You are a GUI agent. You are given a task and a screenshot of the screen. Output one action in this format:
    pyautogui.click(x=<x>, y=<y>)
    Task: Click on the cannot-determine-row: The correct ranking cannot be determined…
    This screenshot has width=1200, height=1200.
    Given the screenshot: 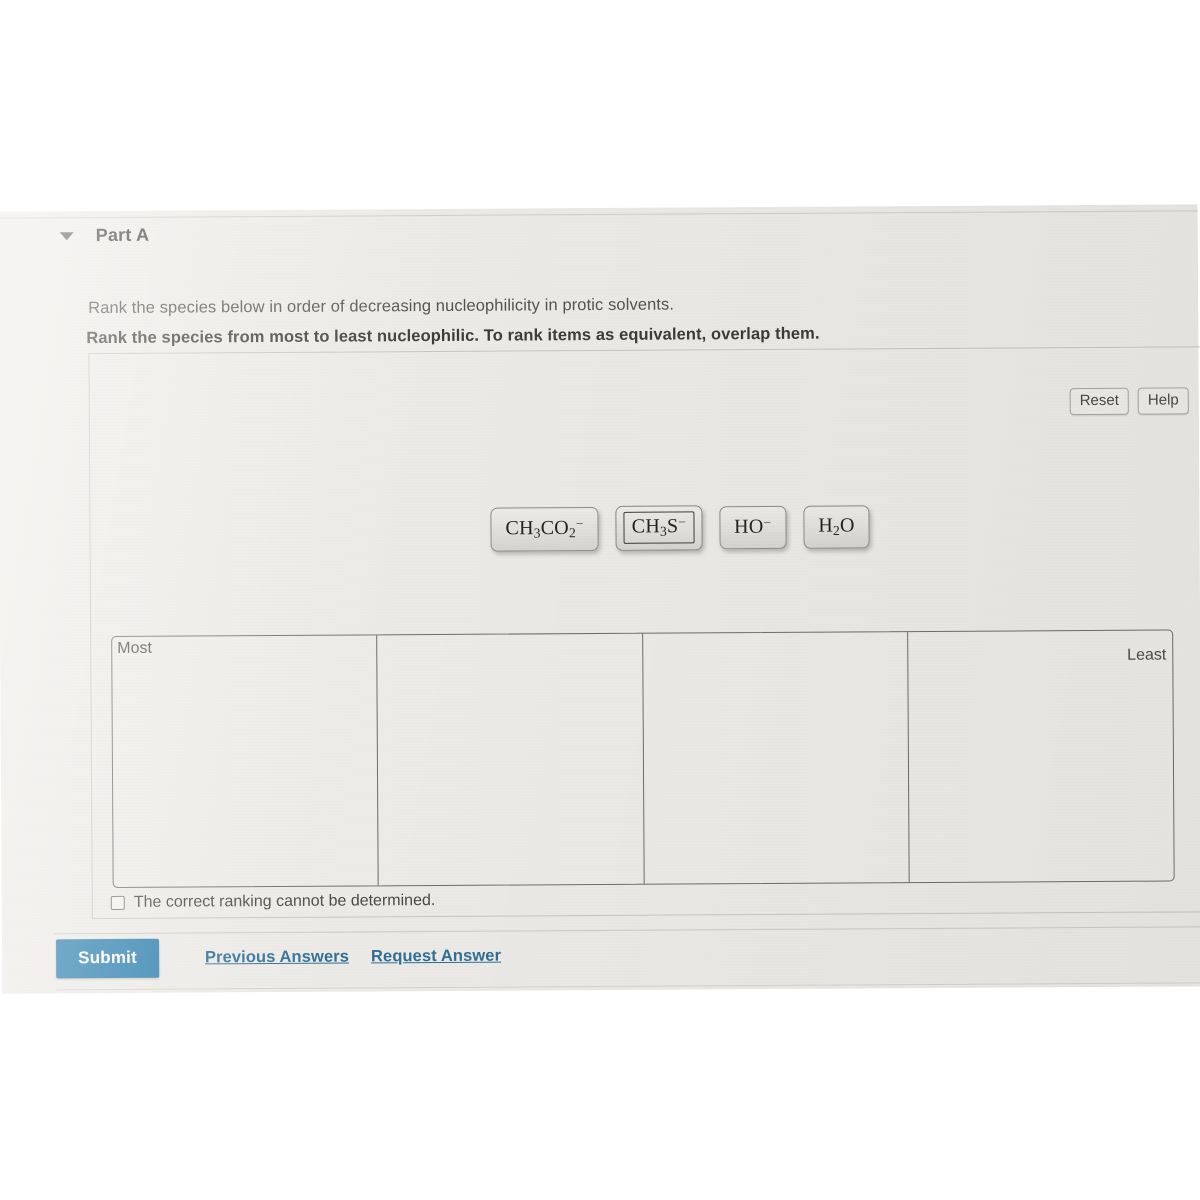 What is the action you would take?
    pyautogui.click(x=273, y=902)
    